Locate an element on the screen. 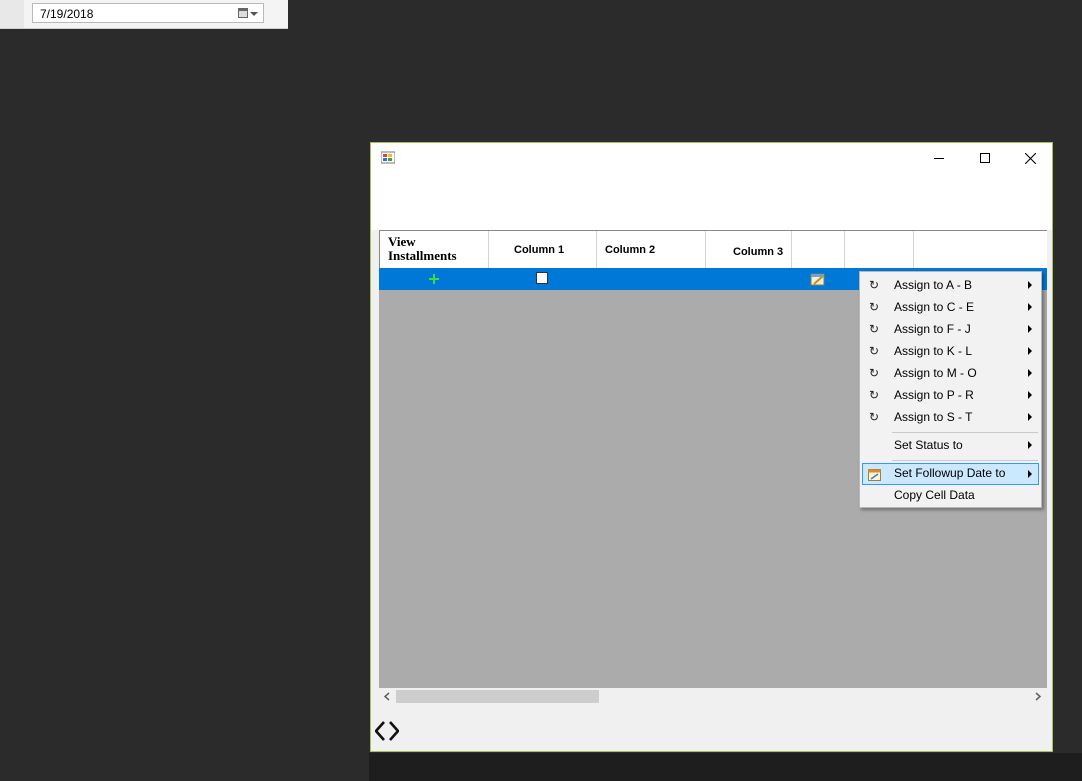 This screenshot has height=781, width=1082. column-header-column-2: Column 2 is located at coordinates (651, 249).